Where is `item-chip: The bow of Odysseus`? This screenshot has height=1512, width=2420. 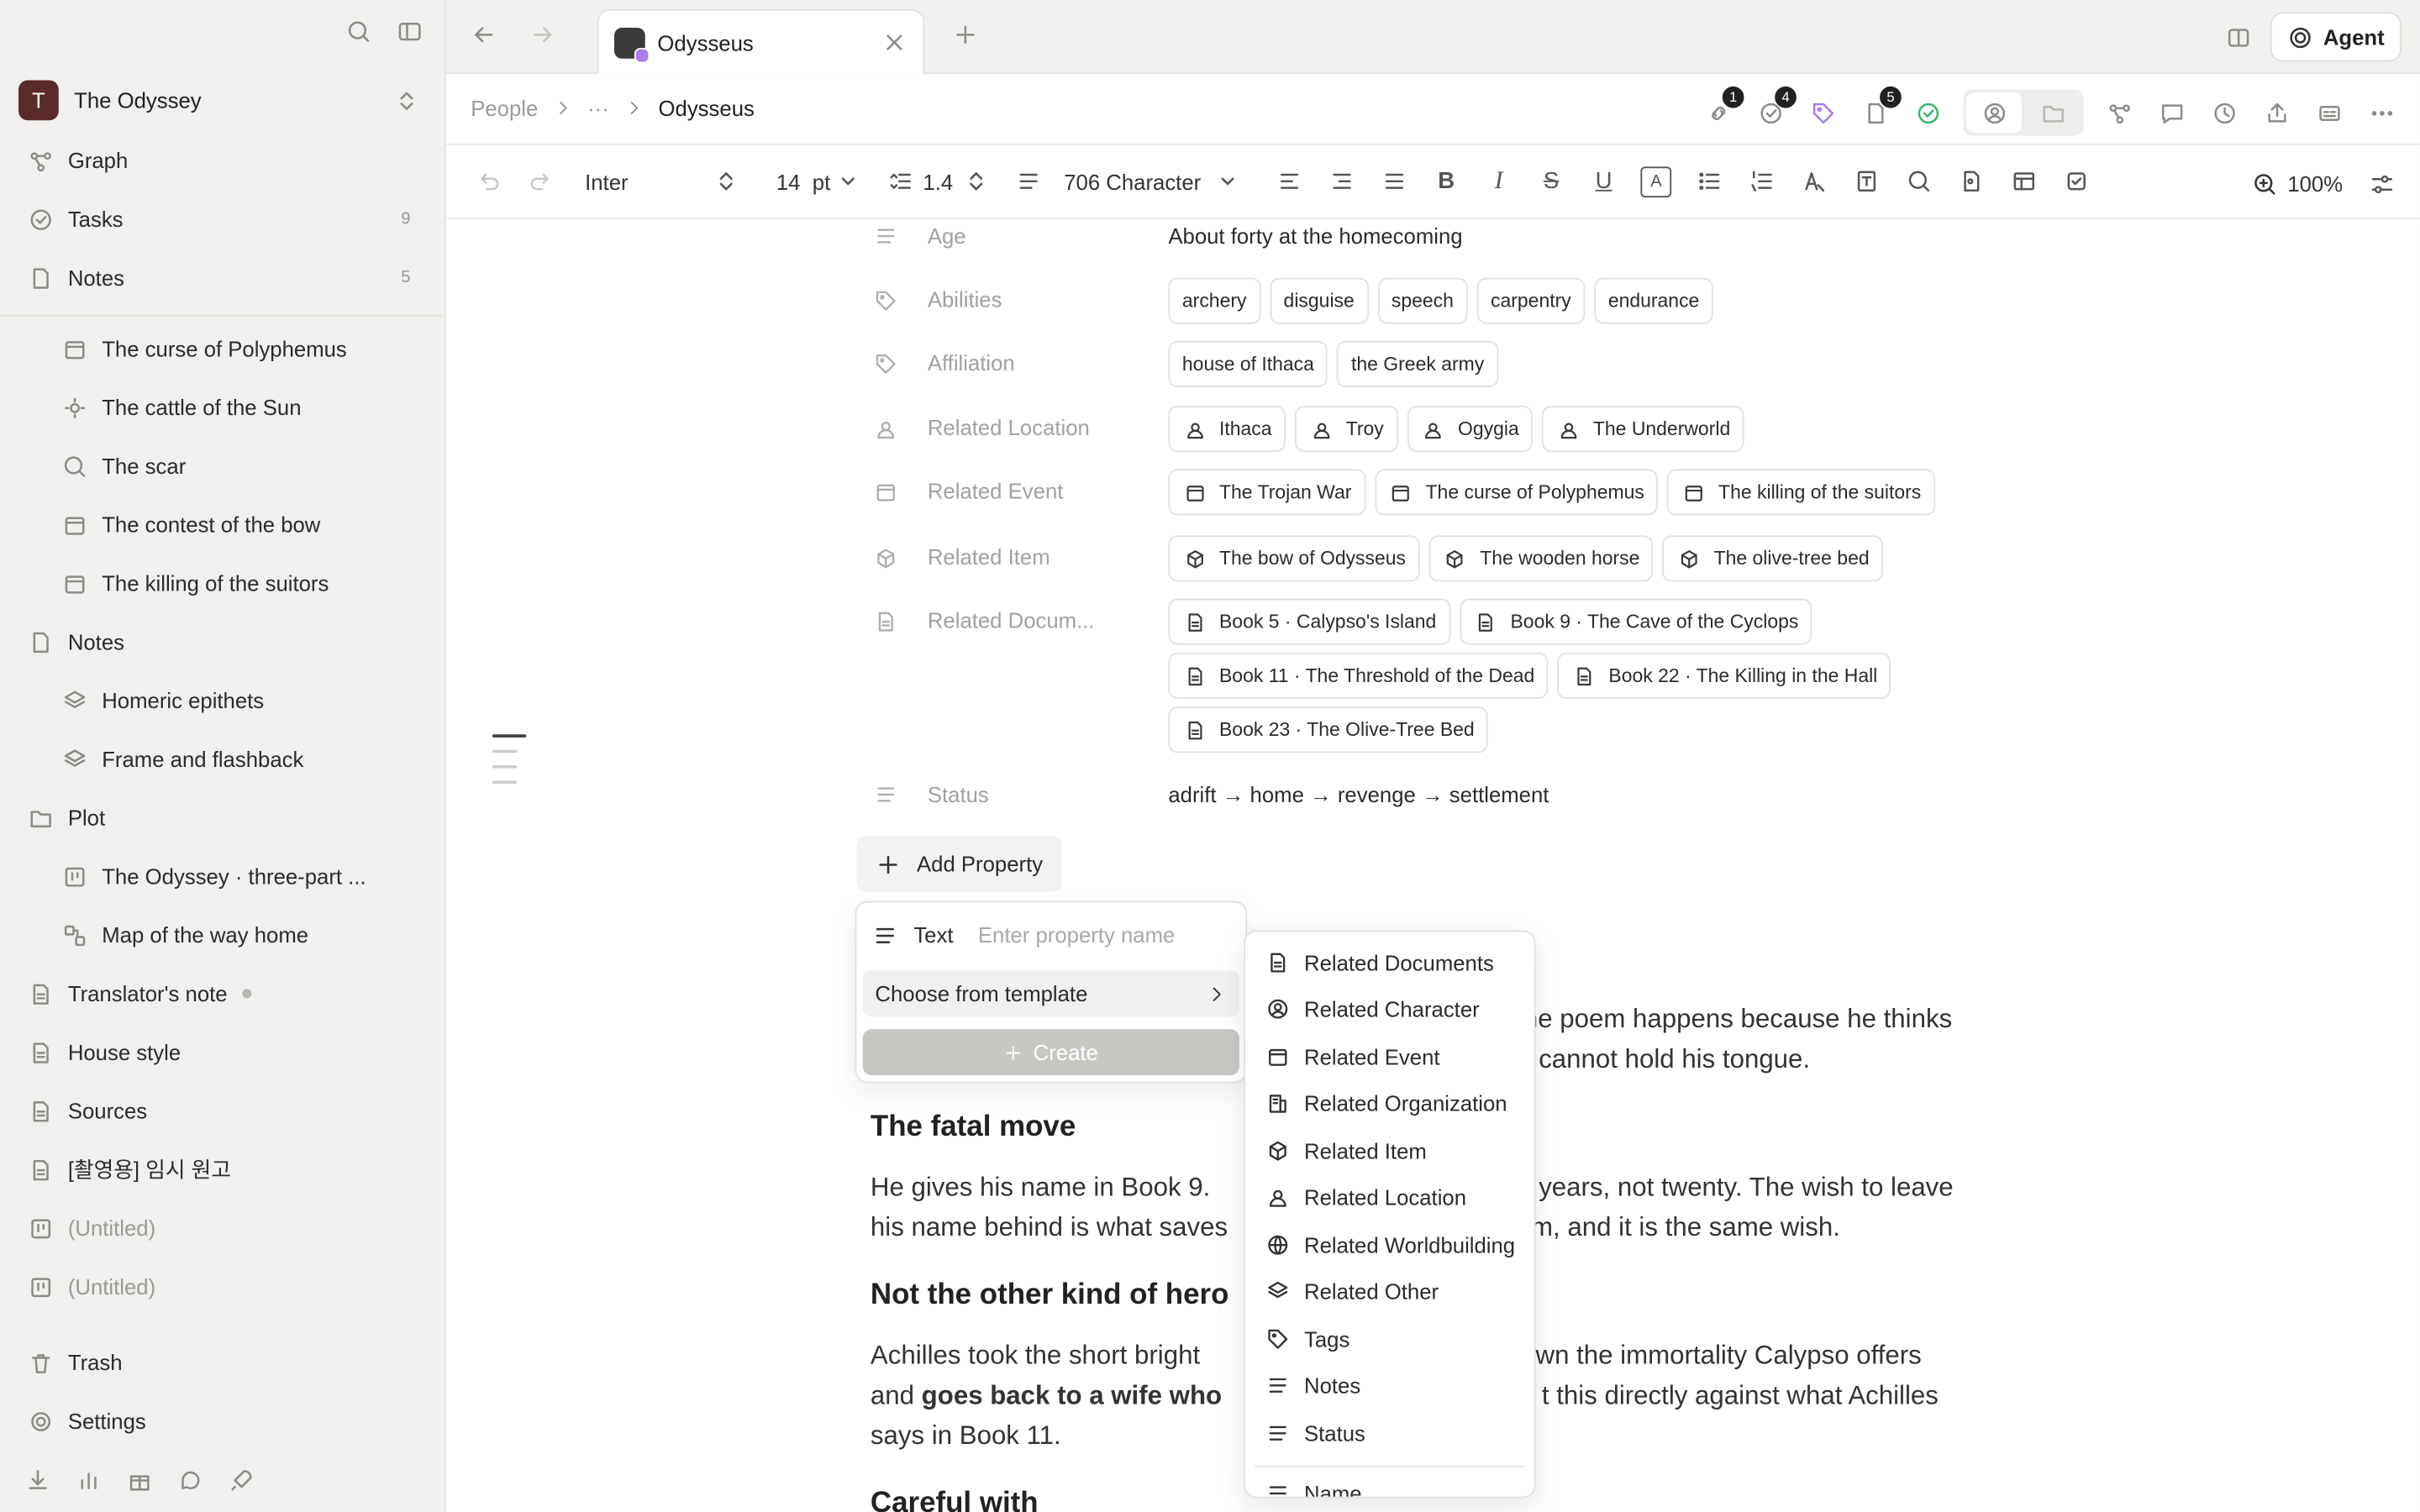 item-chip: The bow of Odysseus is located at coordinates (1294, 558).